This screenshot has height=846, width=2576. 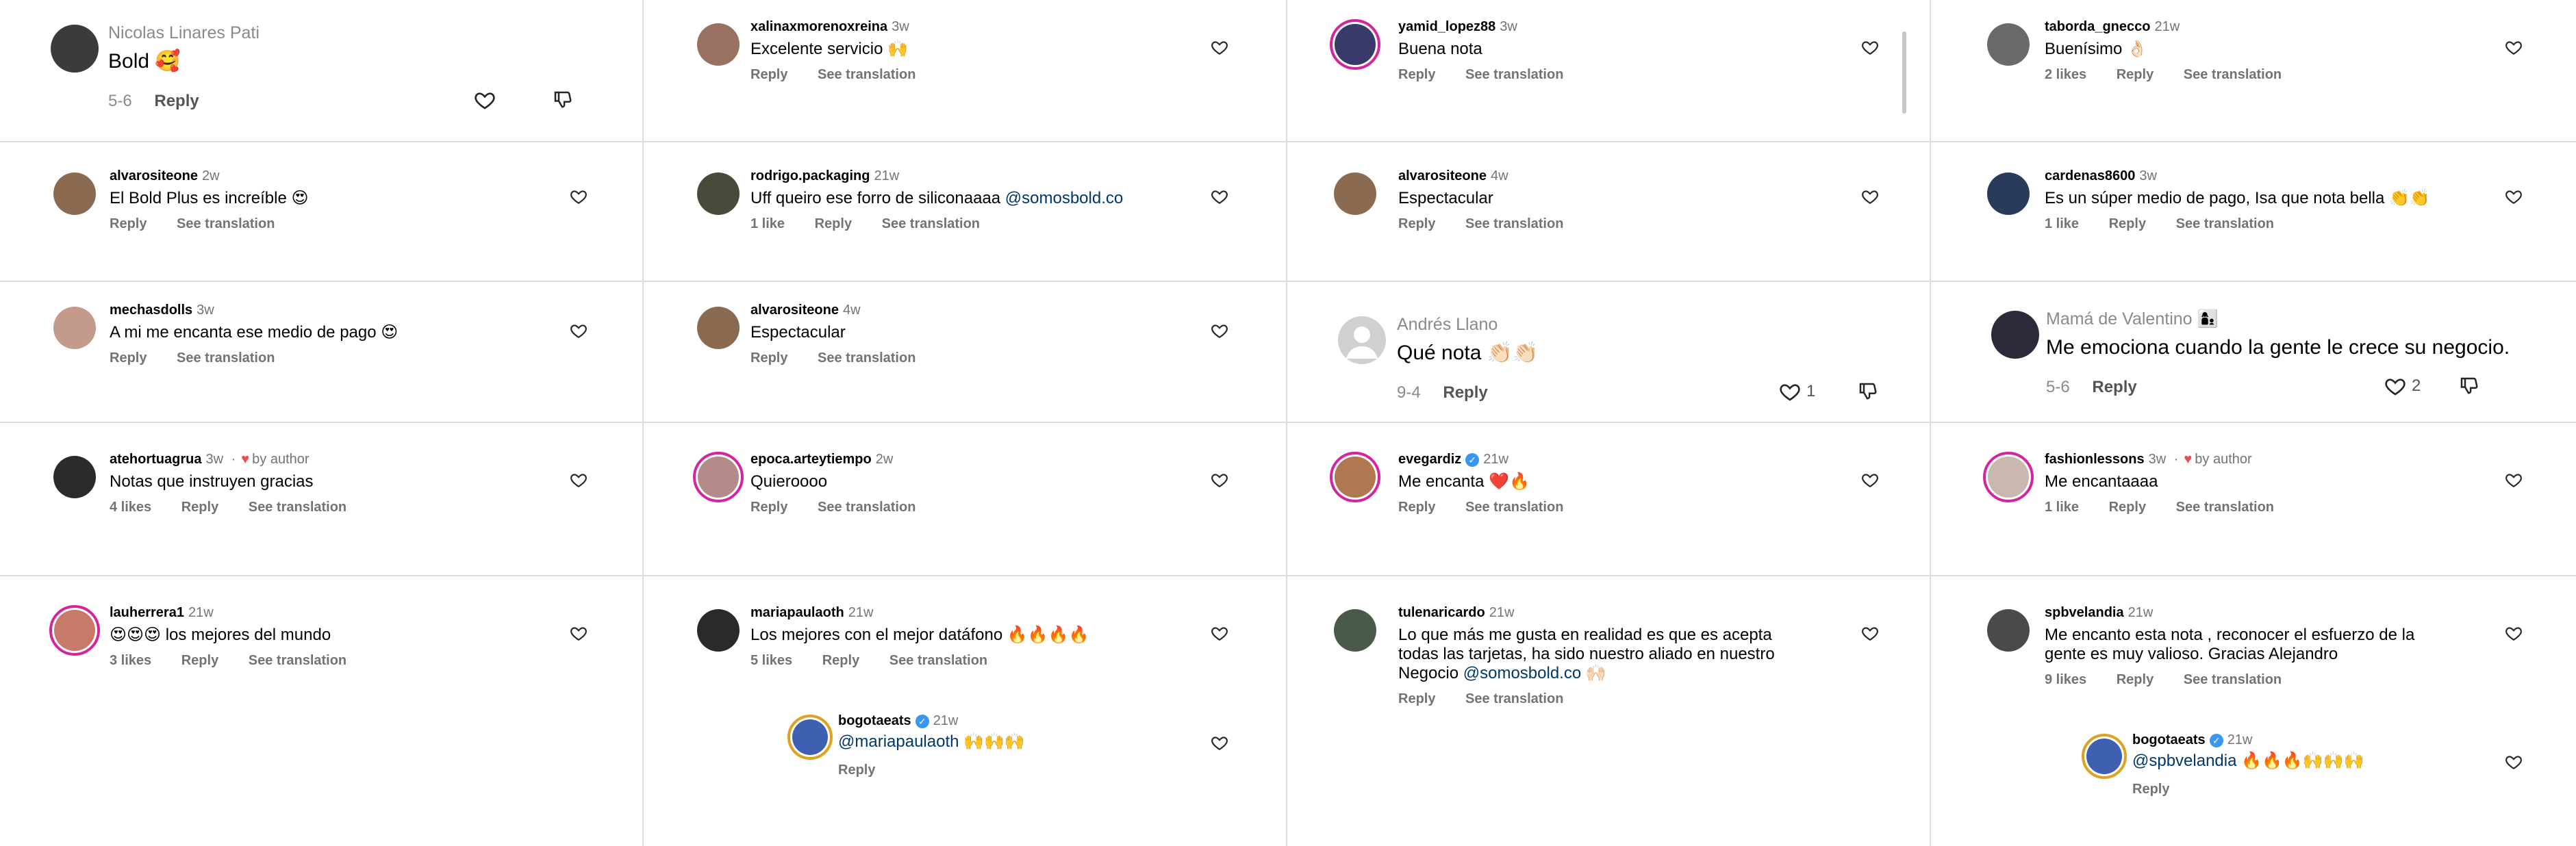 I want to click on commenter-name: Andrés Llano, so click(x=1447, y=325).